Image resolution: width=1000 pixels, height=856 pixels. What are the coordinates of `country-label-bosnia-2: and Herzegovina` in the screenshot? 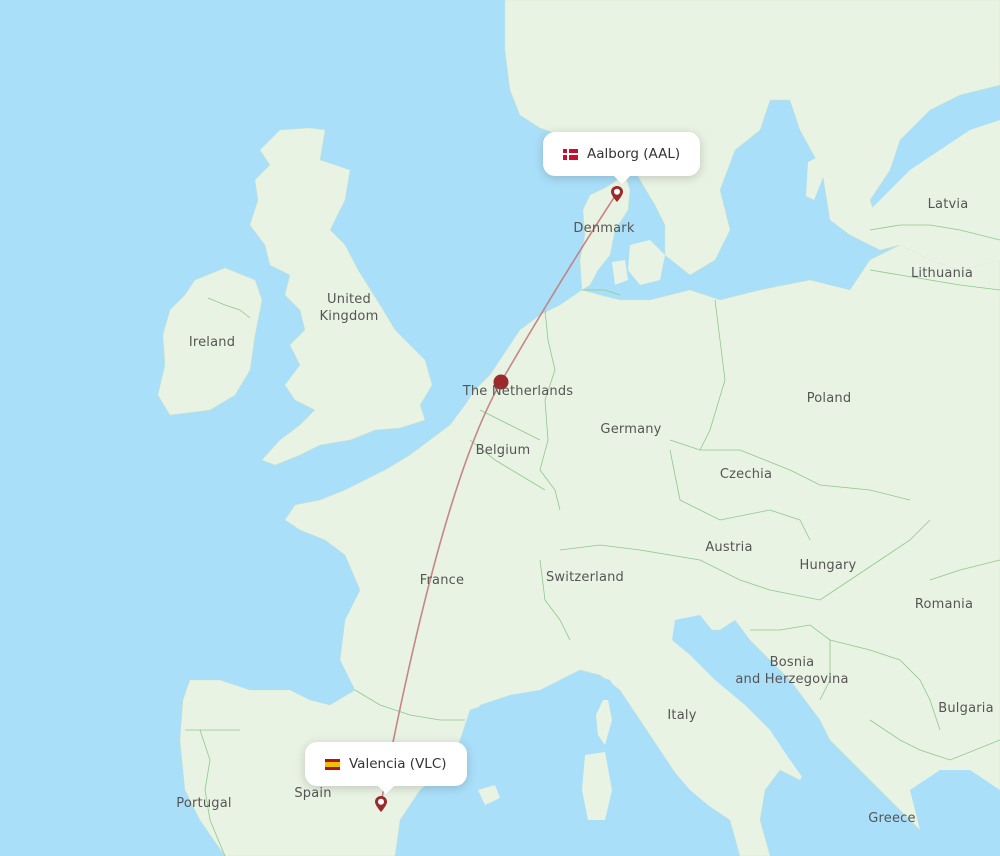 It's located at (792, 679).